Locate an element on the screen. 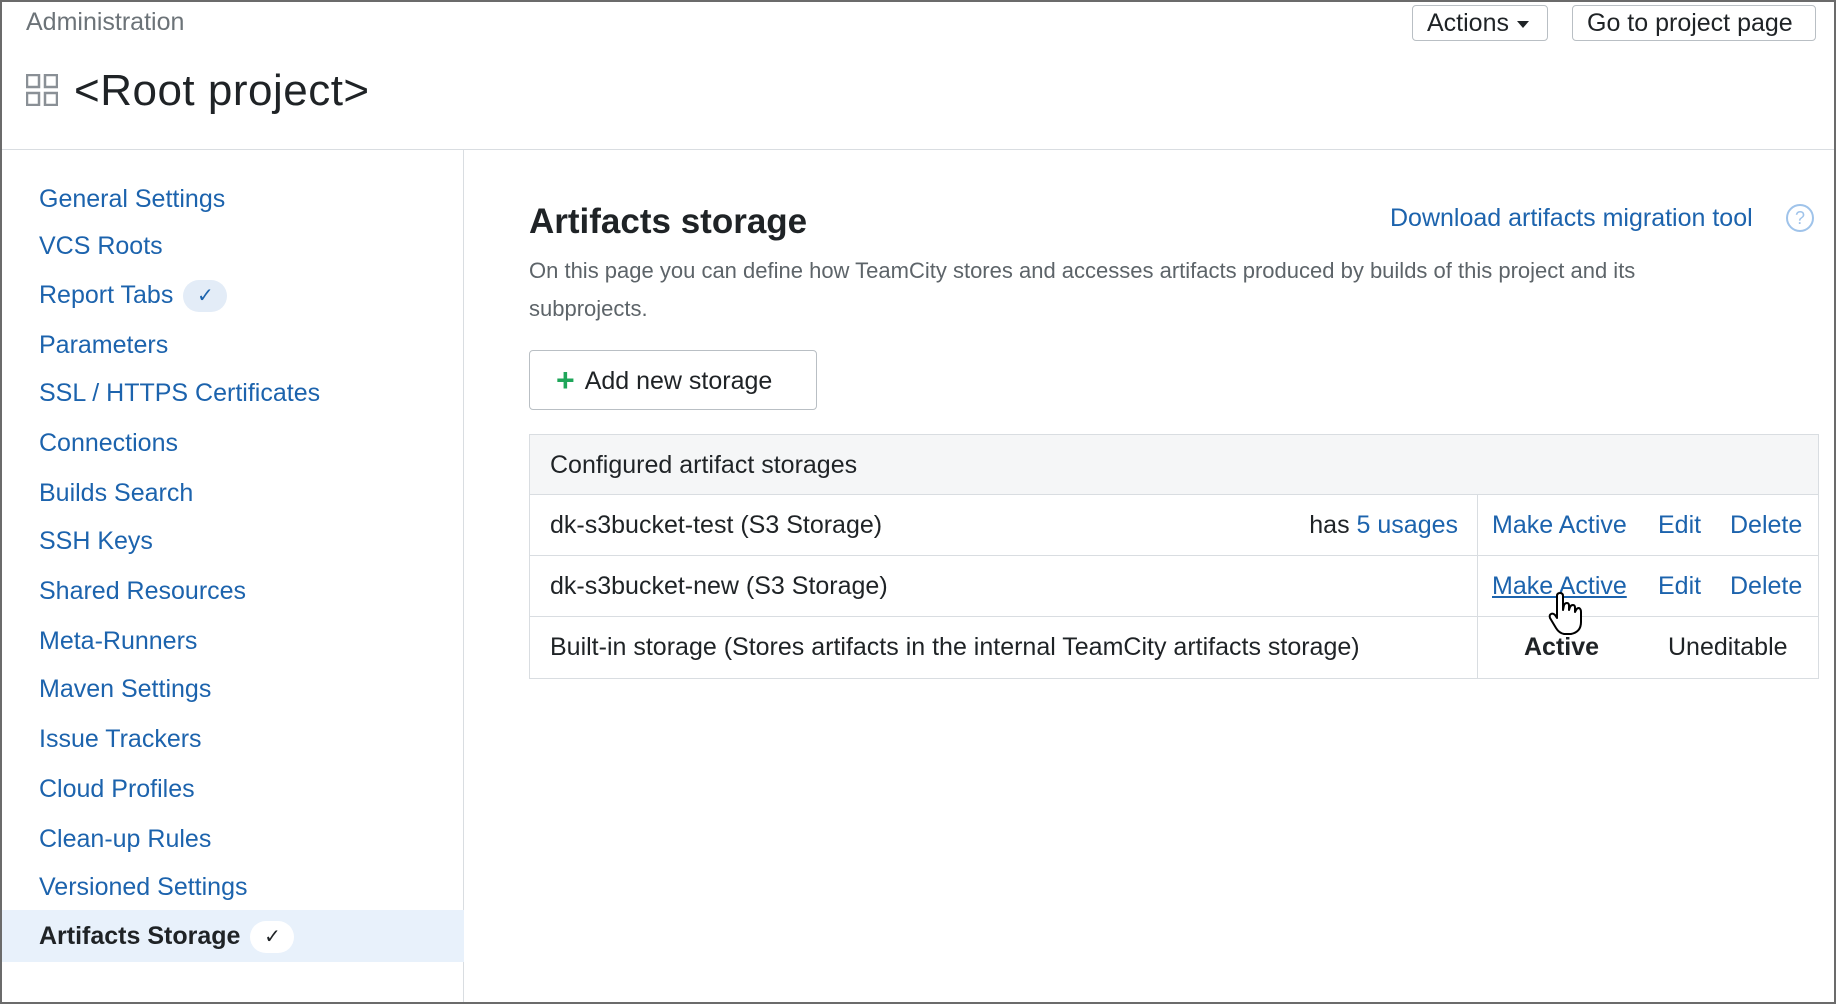 The height and width of the screenshot is (1004, 1836). sidebar-item-maven-settings: Maven Settings is located at coordinates (233, 689).